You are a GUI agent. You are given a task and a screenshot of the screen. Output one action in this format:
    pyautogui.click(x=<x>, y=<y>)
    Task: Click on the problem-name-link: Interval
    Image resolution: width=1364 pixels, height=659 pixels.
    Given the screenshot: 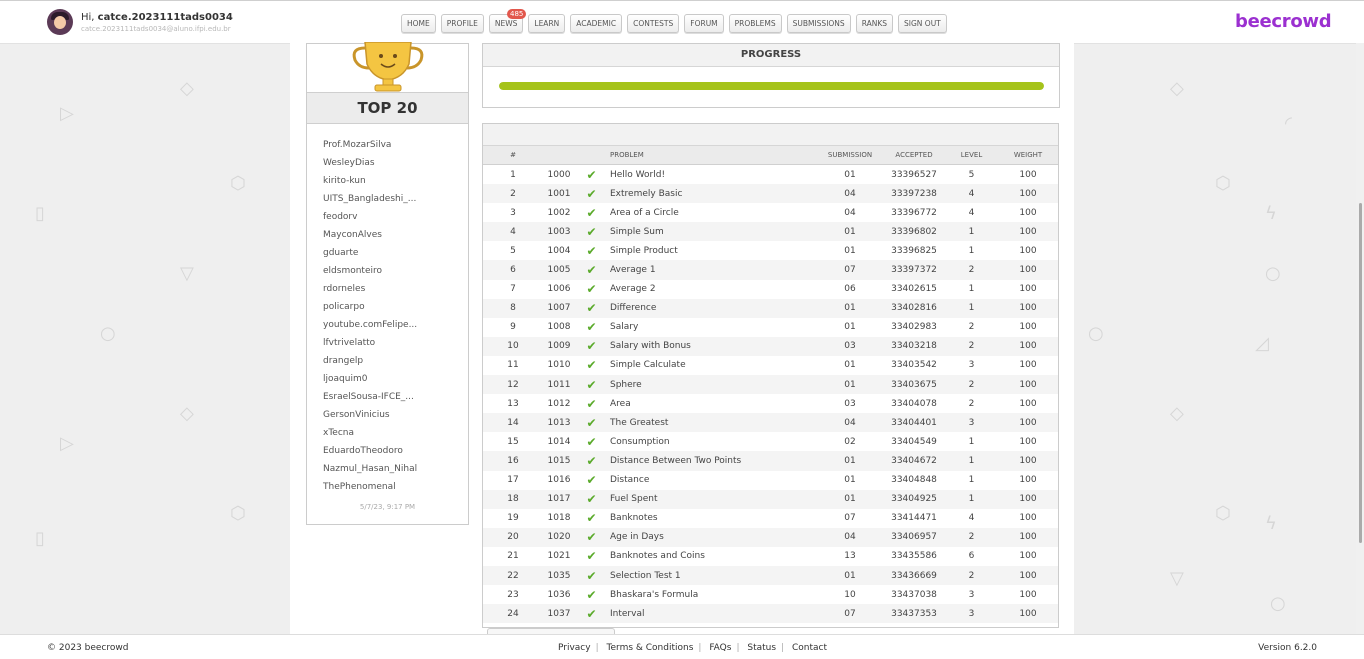 What is the action you would take?
    pyautogui.click(x=712, y=614)
    